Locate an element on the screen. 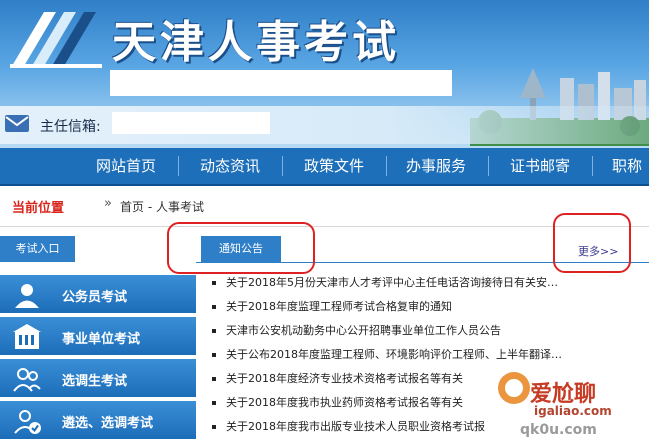 Image resolution: width=649 pixels, height=445 pixels. list-item-title: 关于2018年度经济专业技术资格考试报名等有关 is located at coordinates (344, 378).